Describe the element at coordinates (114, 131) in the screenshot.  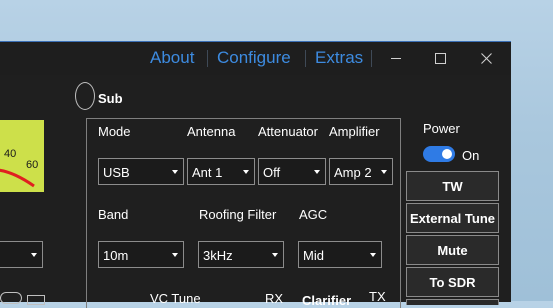
I see `mode-label: Mode` at that location.